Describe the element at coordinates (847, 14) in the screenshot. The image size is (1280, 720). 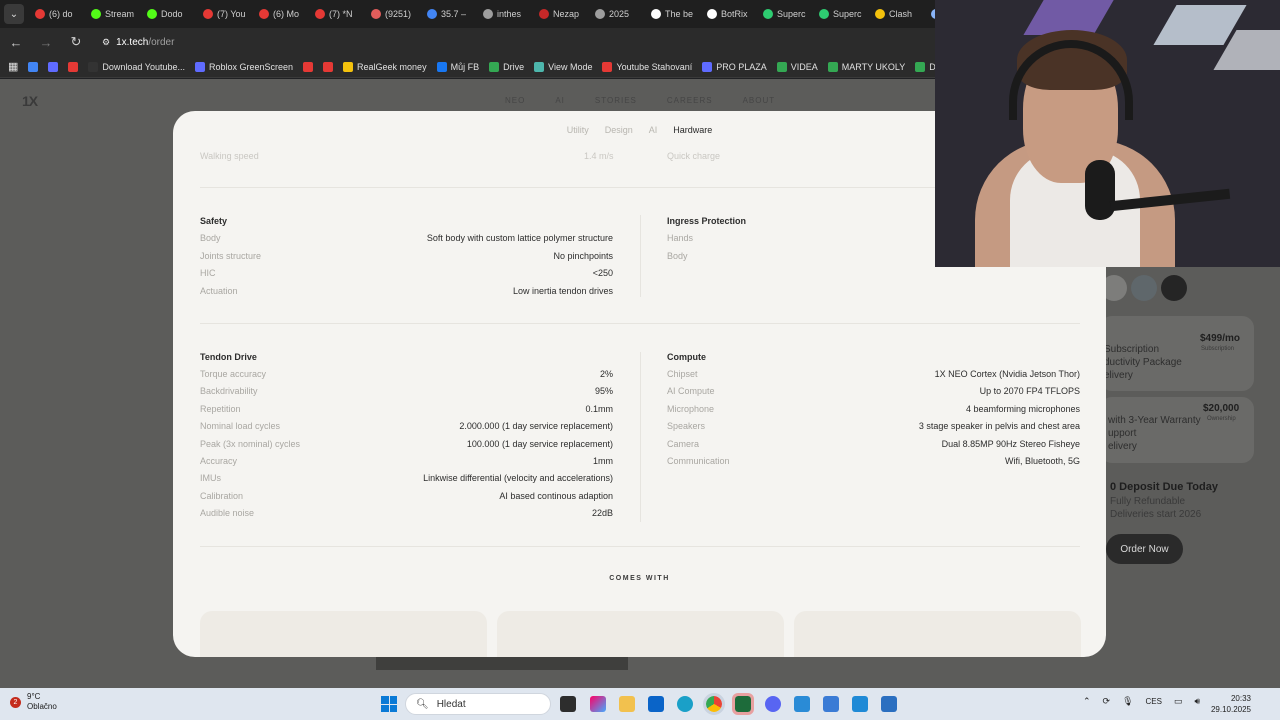
I see `tab-title: Superc` at that location.